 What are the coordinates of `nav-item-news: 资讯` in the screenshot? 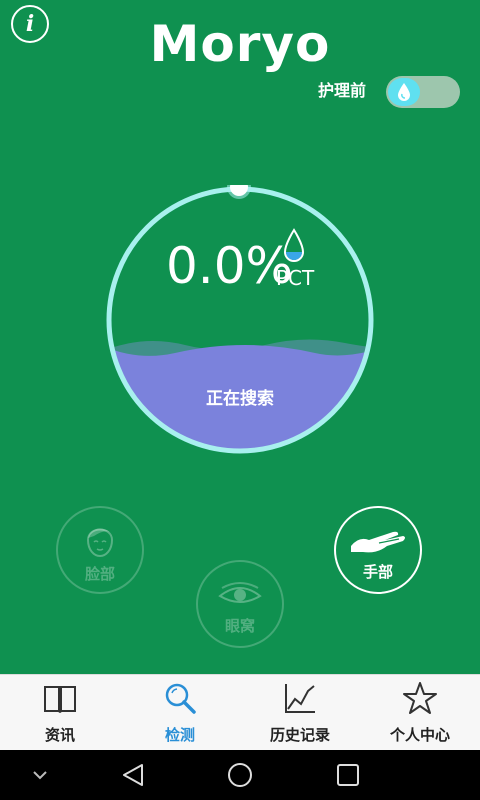 It's located at (60, 713).